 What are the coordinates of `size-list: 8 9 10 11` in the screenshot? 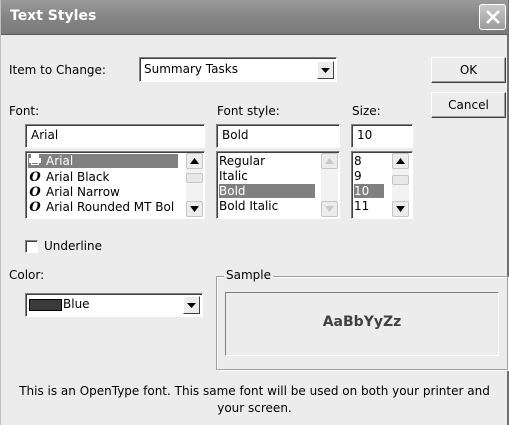 It's located at (382, 185).